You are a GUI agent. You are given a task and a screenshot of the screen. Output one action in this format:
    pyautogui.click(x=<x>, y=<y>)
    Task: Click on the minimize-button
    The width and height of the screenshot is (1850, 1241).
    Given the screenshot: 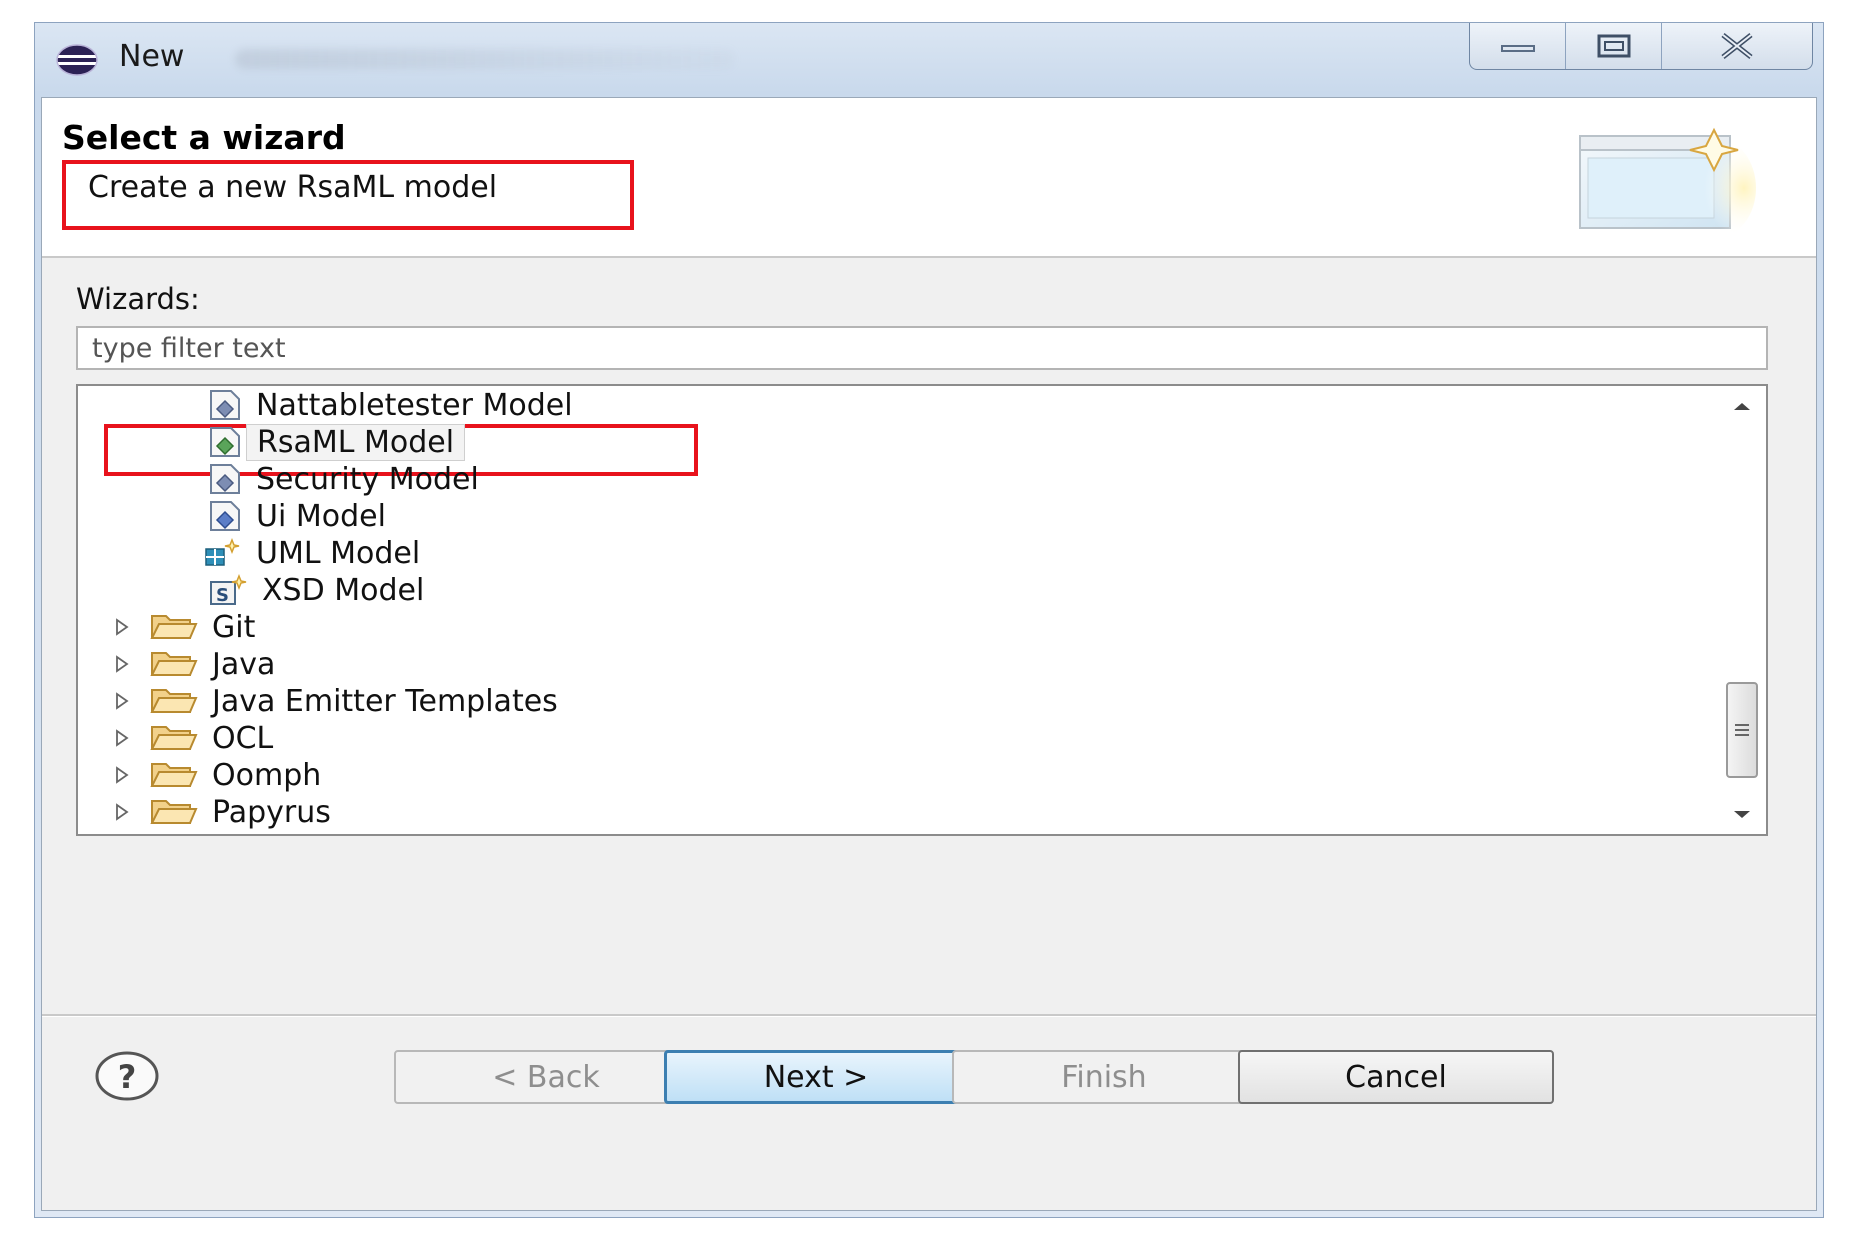 What is the action you would take?
    pyautogui.click(x=1518, y=46)
    